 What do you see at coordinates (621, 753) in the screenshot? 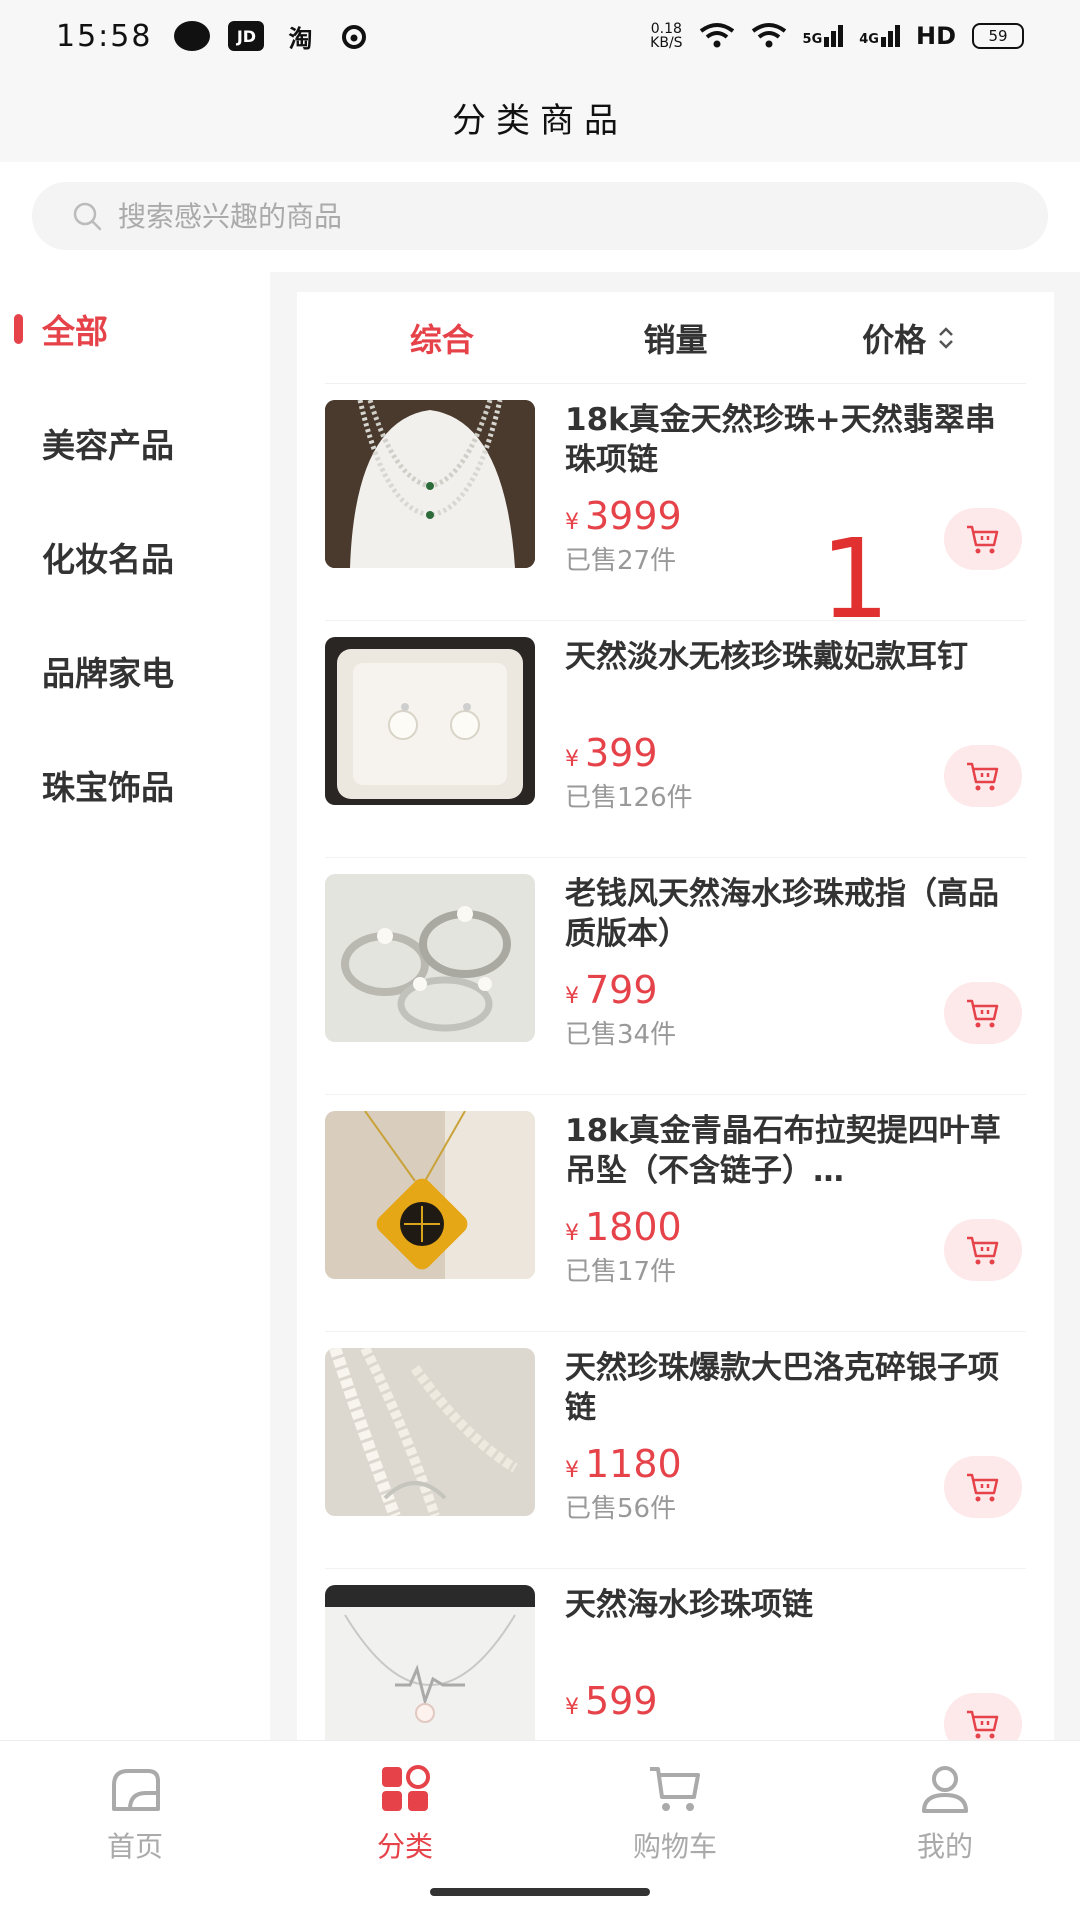
I see `price-value: 399` at bounding box center [621, 753].